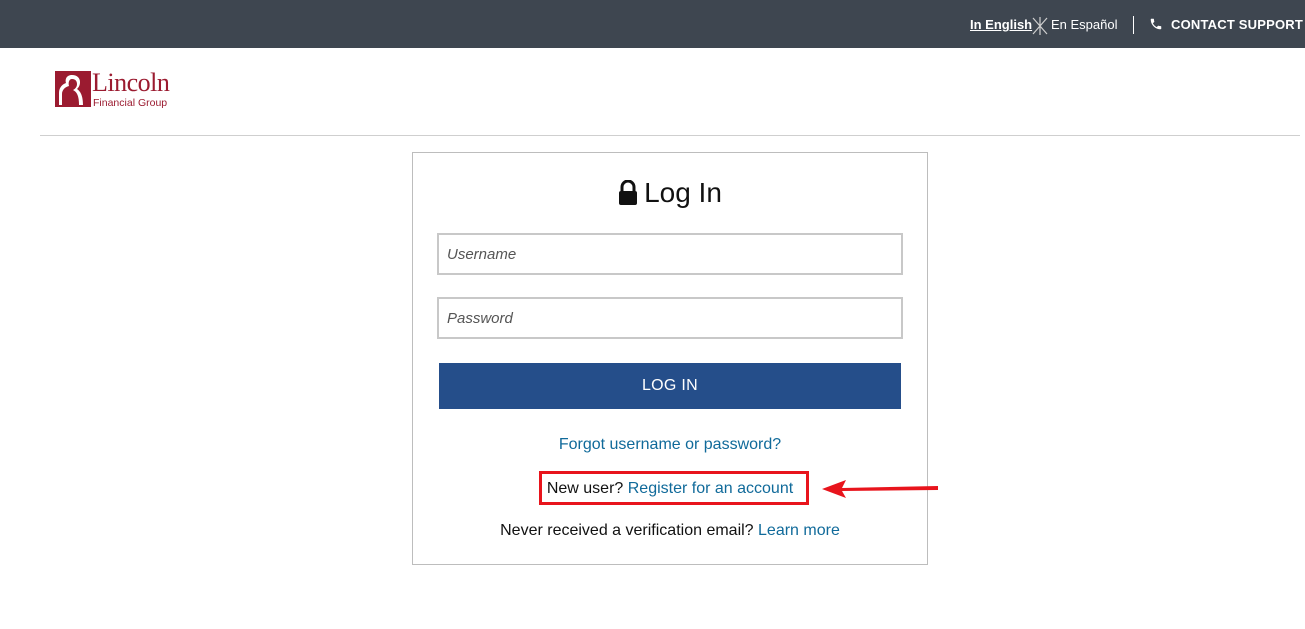  What do you see at coordinates (130, 103) in the screenshot?
I see `logo-subtitle: Financial Group` at bounding box center [130, 103].